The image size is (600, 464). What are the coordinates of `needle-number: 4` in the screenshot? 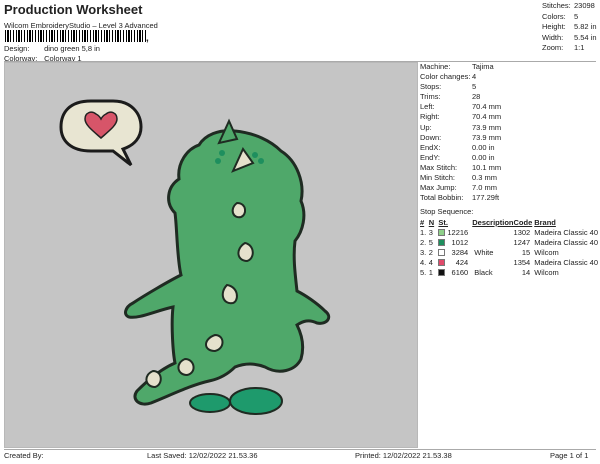 It's located at (430, 262).